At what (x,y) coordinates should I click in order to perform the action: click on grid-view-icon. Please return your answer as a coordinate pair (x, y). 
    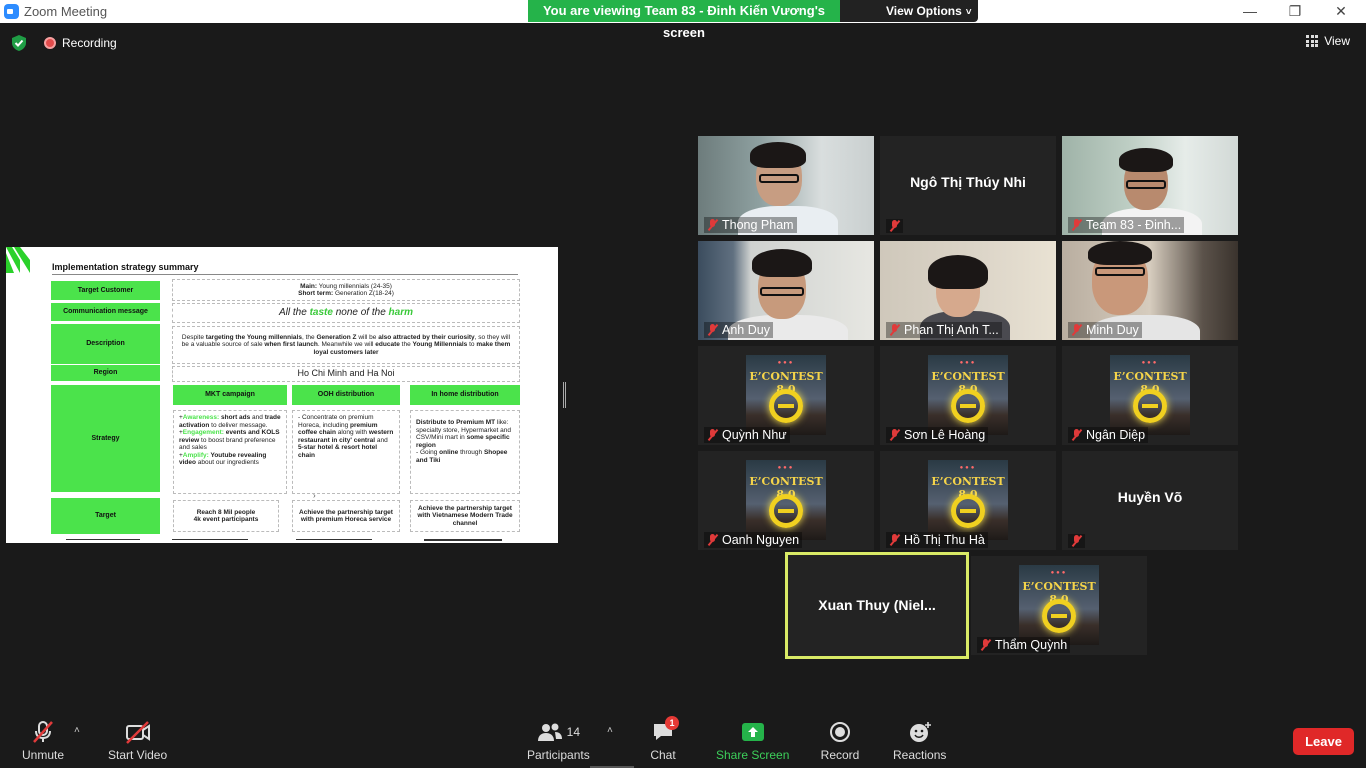
    Looking at the image, I should click on (1312, 41).